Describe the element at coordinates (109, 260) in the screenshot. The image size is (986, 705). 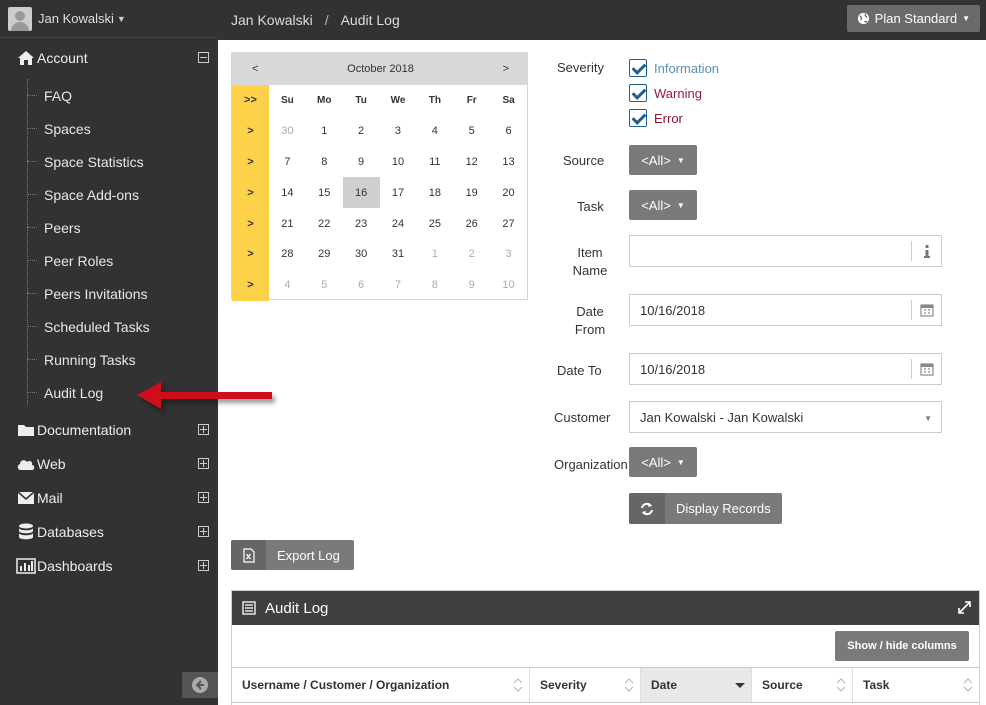
I see `sidebar-item-peer-roles: Peer Roles` at that location.